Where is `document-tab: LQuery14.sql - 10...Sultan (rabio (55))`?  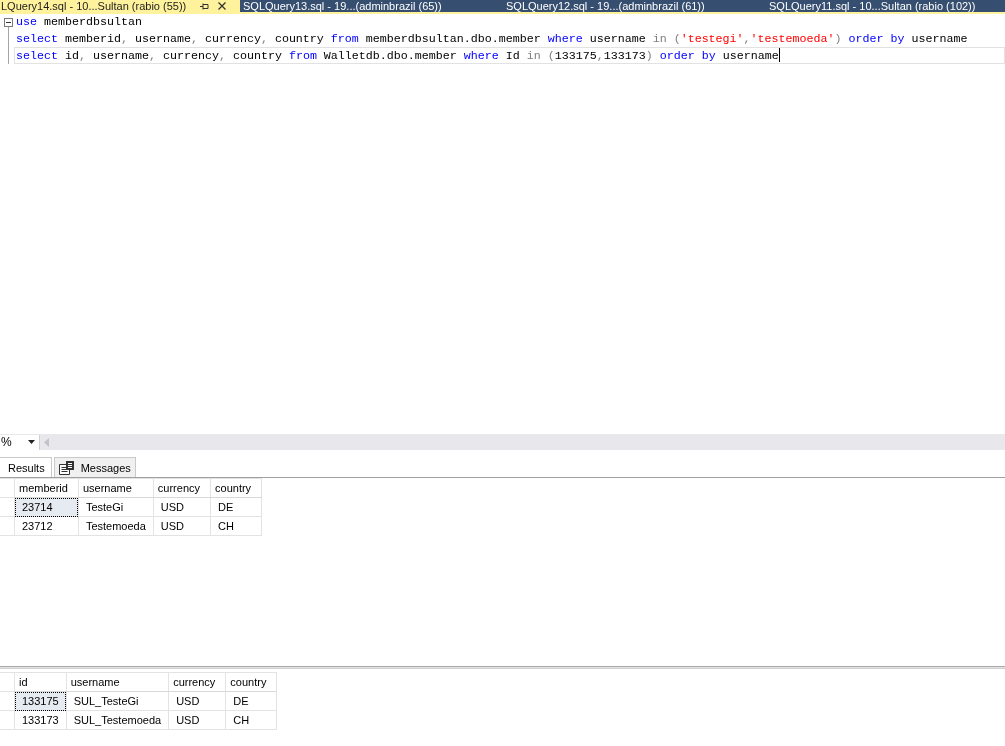
document-tab: LQuery14.sql - 10...Sultan (rabio (55)) is located at coordinates (120, 6).